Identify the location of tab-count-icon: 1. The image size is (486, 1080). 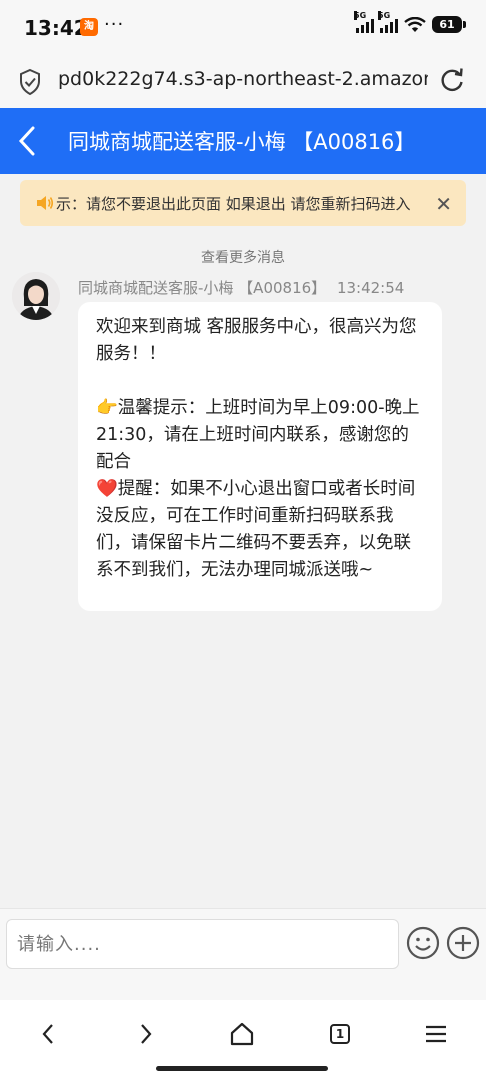
(340, 1034).